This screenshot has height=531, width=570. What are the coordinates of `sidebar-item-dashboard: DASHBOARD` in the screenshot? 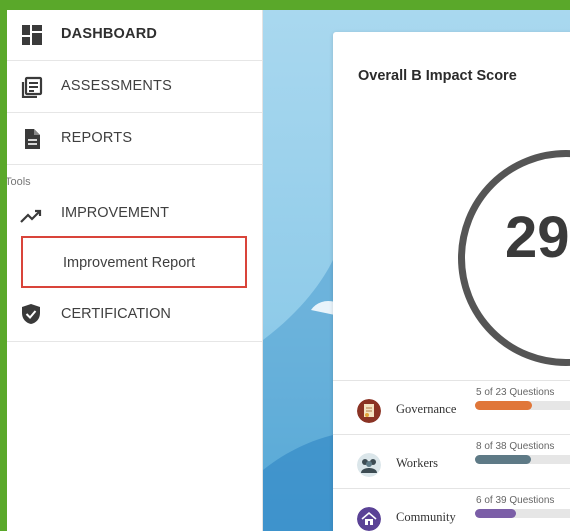 It's located at (134, 35).